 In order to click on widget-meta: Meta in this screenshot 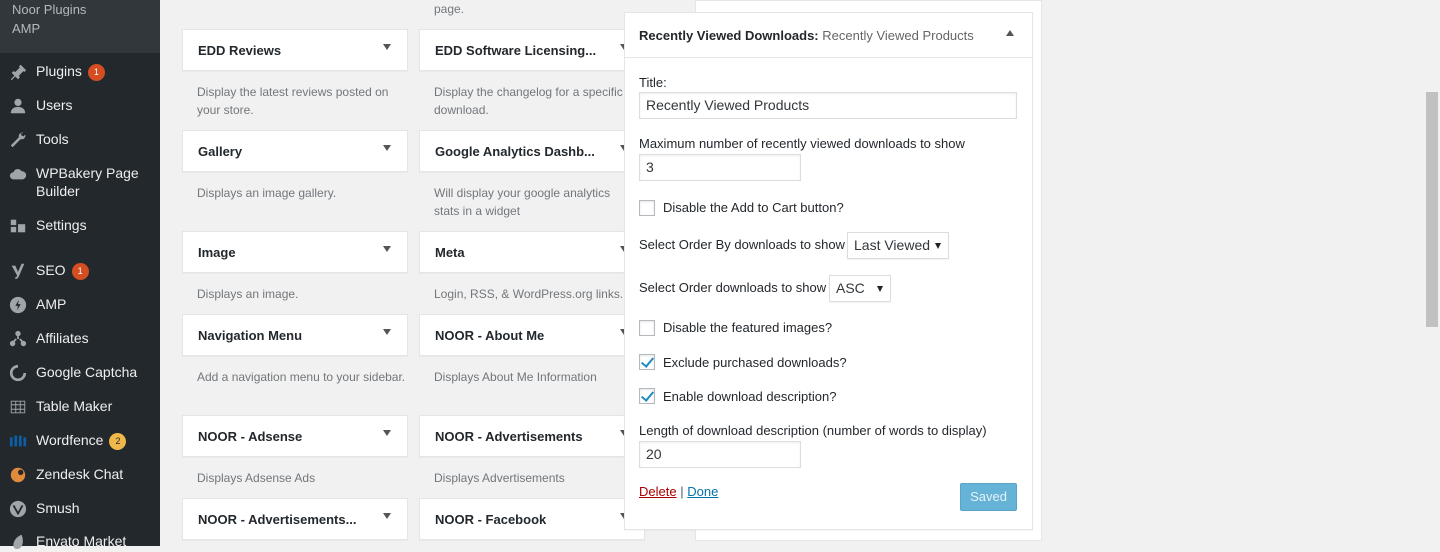, I will do `click(532, 252)`.